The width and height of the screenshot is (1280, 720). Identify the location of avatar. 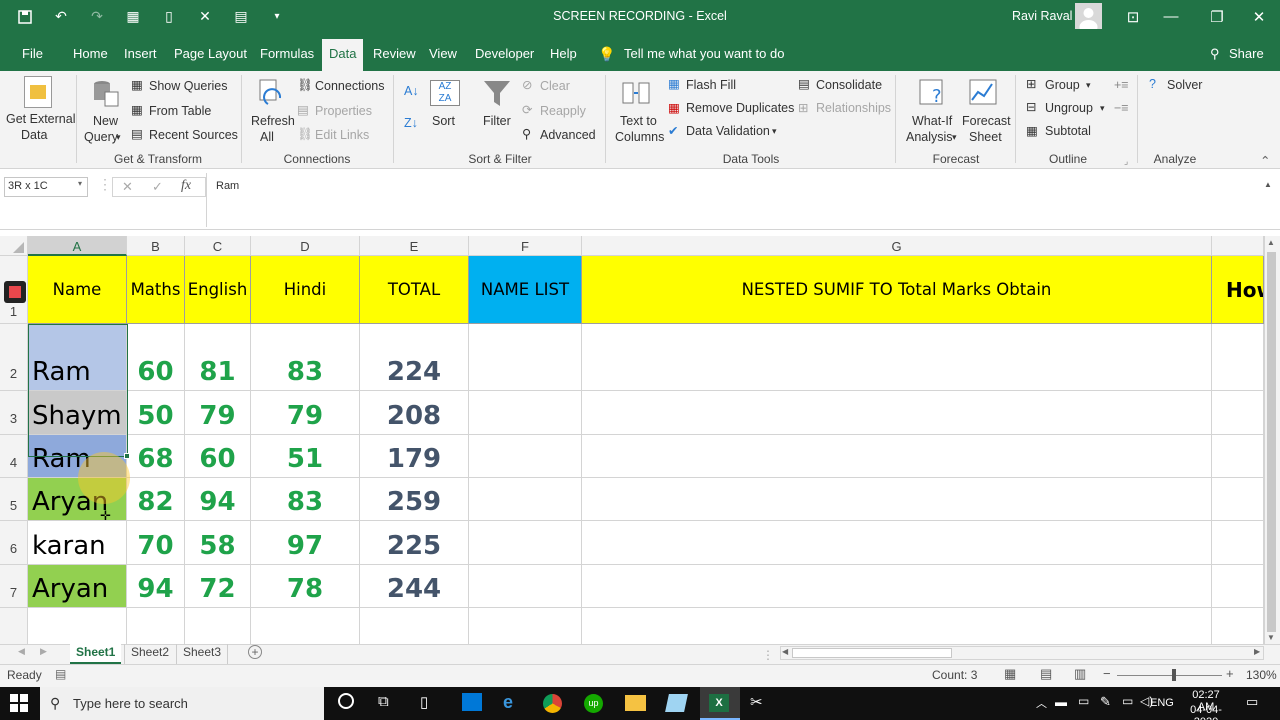
(1088, 16).